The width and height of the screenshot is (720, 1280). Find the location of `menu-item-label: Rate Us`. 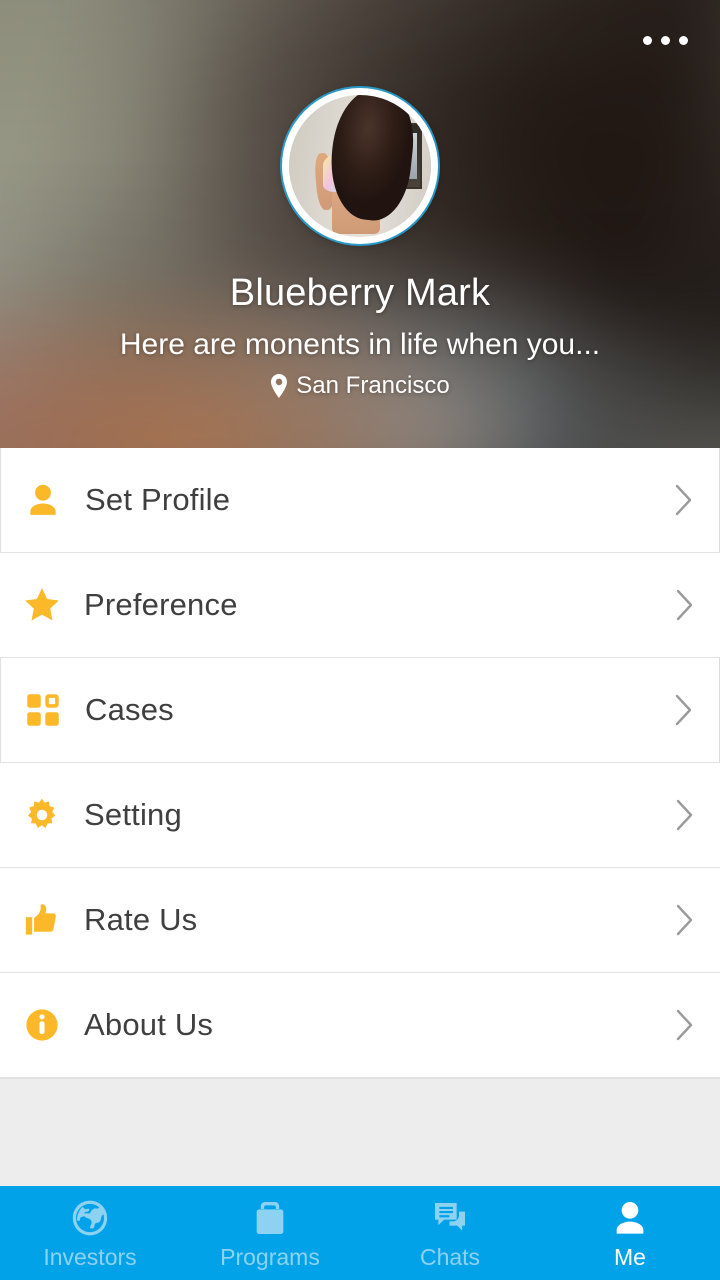

menu-item-label: Rate Us is located at coordinates (141, 919).